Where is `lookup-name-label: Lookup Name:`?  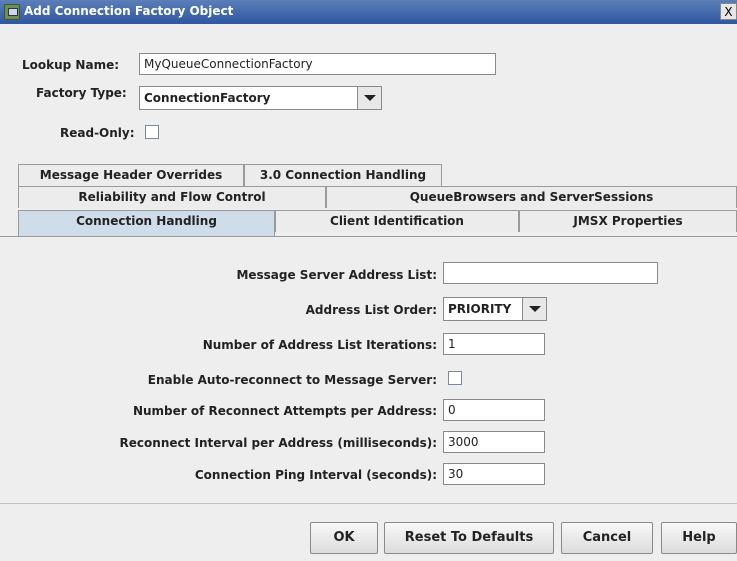
lookup-name-label: Lookup Name: is located at coordinates (71, 65).